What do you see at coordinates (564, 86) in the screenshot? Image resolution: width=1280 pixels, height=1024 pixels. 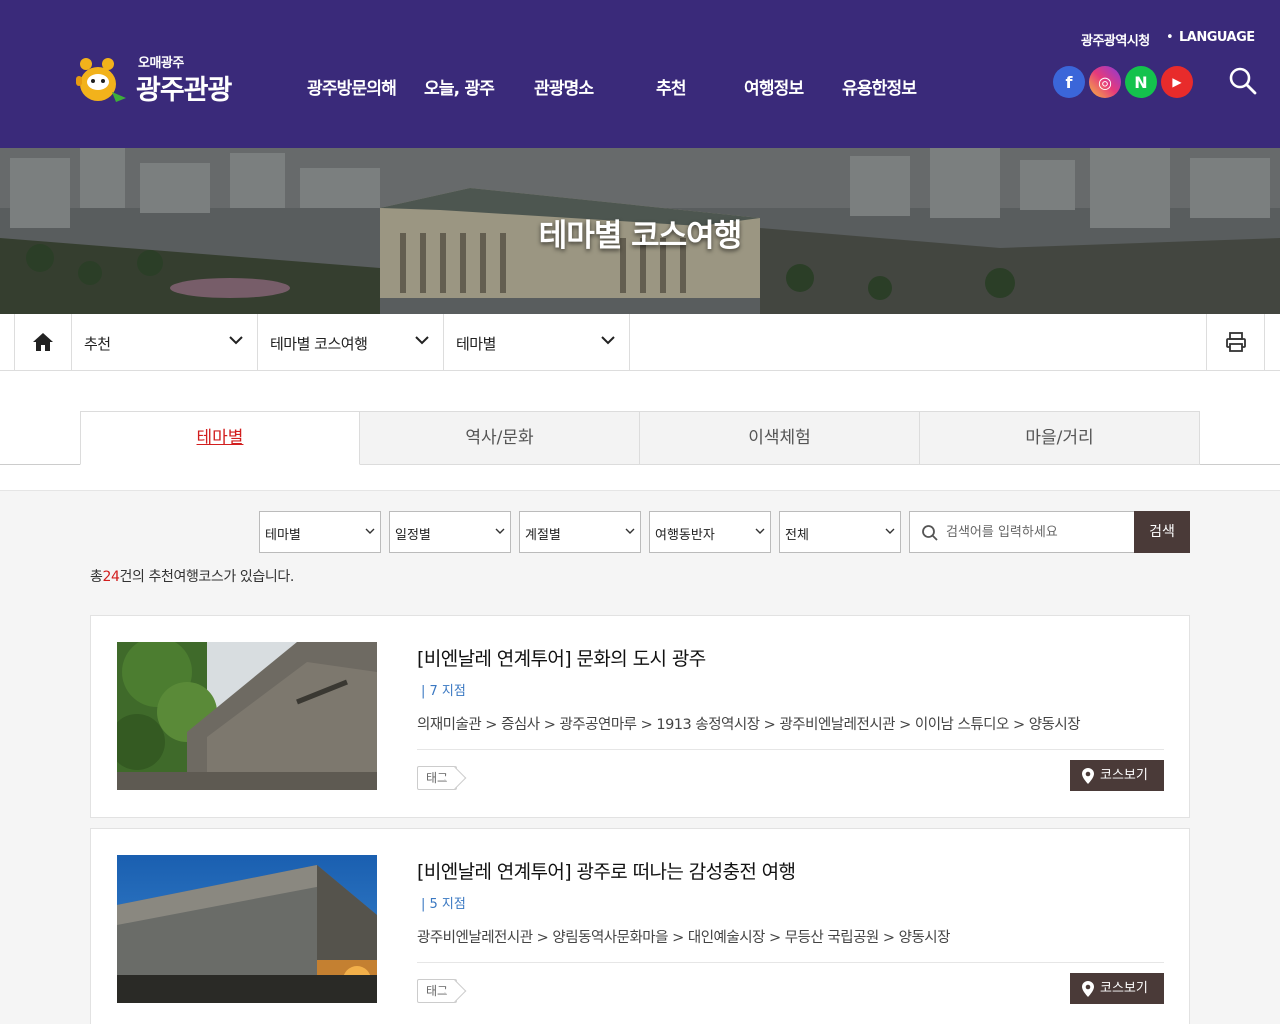 I see `nav-attractions: 관광명소` at bounding box center [564, 86].